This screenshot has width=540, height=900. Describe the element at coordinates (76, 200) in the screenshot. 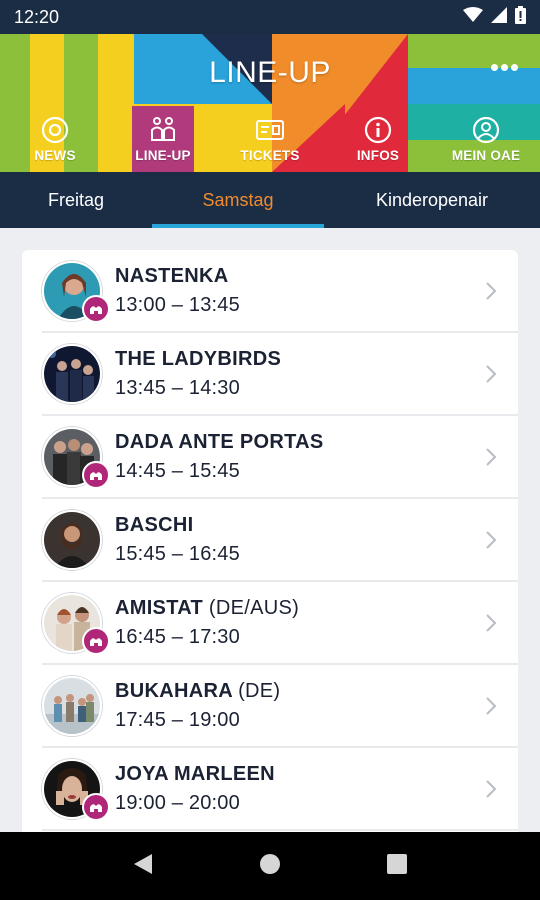

I see `tab-freitag: Freitag` at that location.